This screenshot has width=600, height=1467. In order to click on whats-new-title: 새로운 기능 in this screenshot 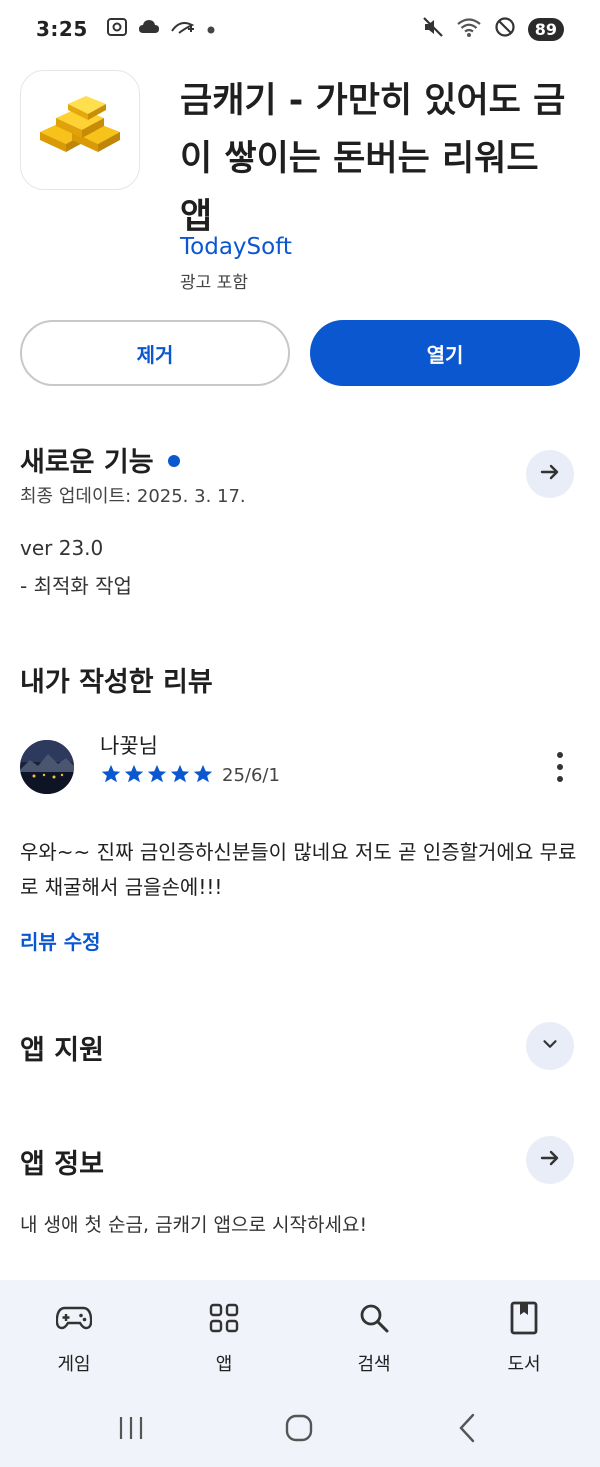, I will do `click(87, 462)`.